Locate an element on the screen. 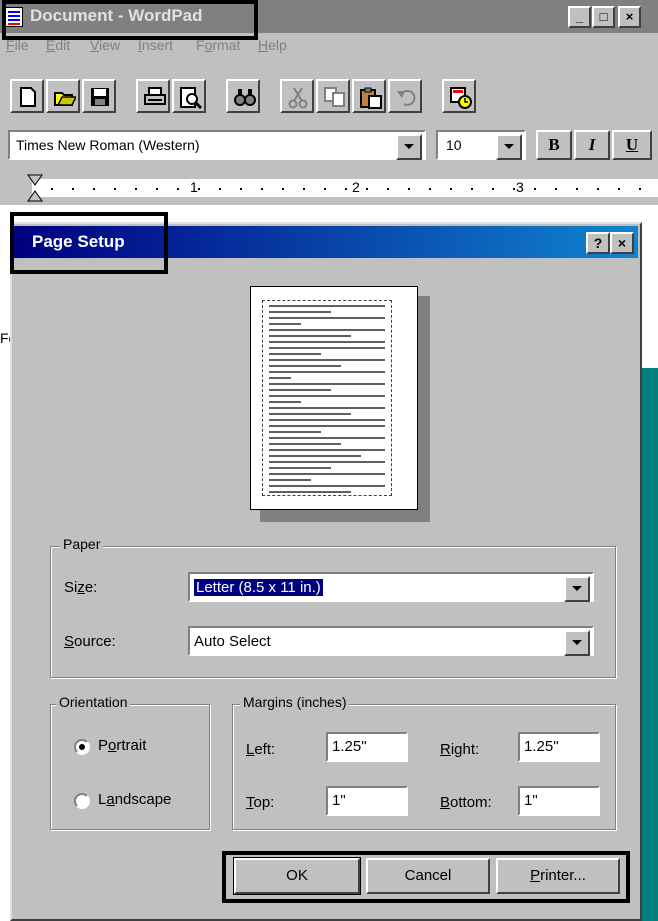 This screenshot has height=921, width=658. find-button is located at coordinates (243, 96).